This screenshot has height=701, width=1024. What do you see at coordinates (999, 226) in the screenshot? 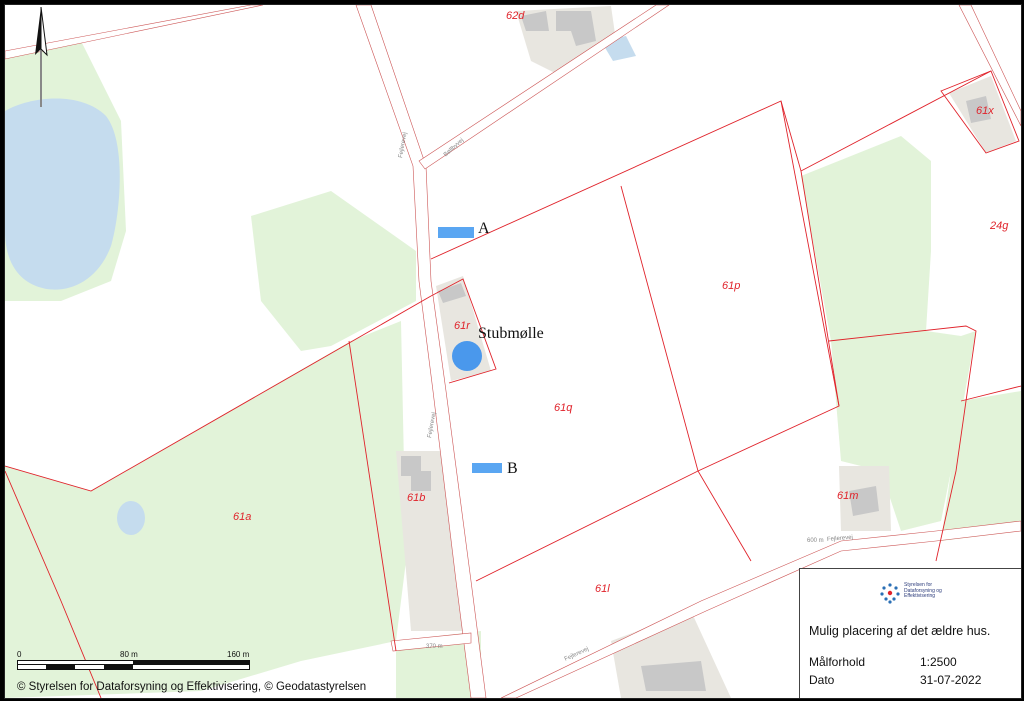
I see `parcel-label-24g: 24g` at bounding box center [999, 226].